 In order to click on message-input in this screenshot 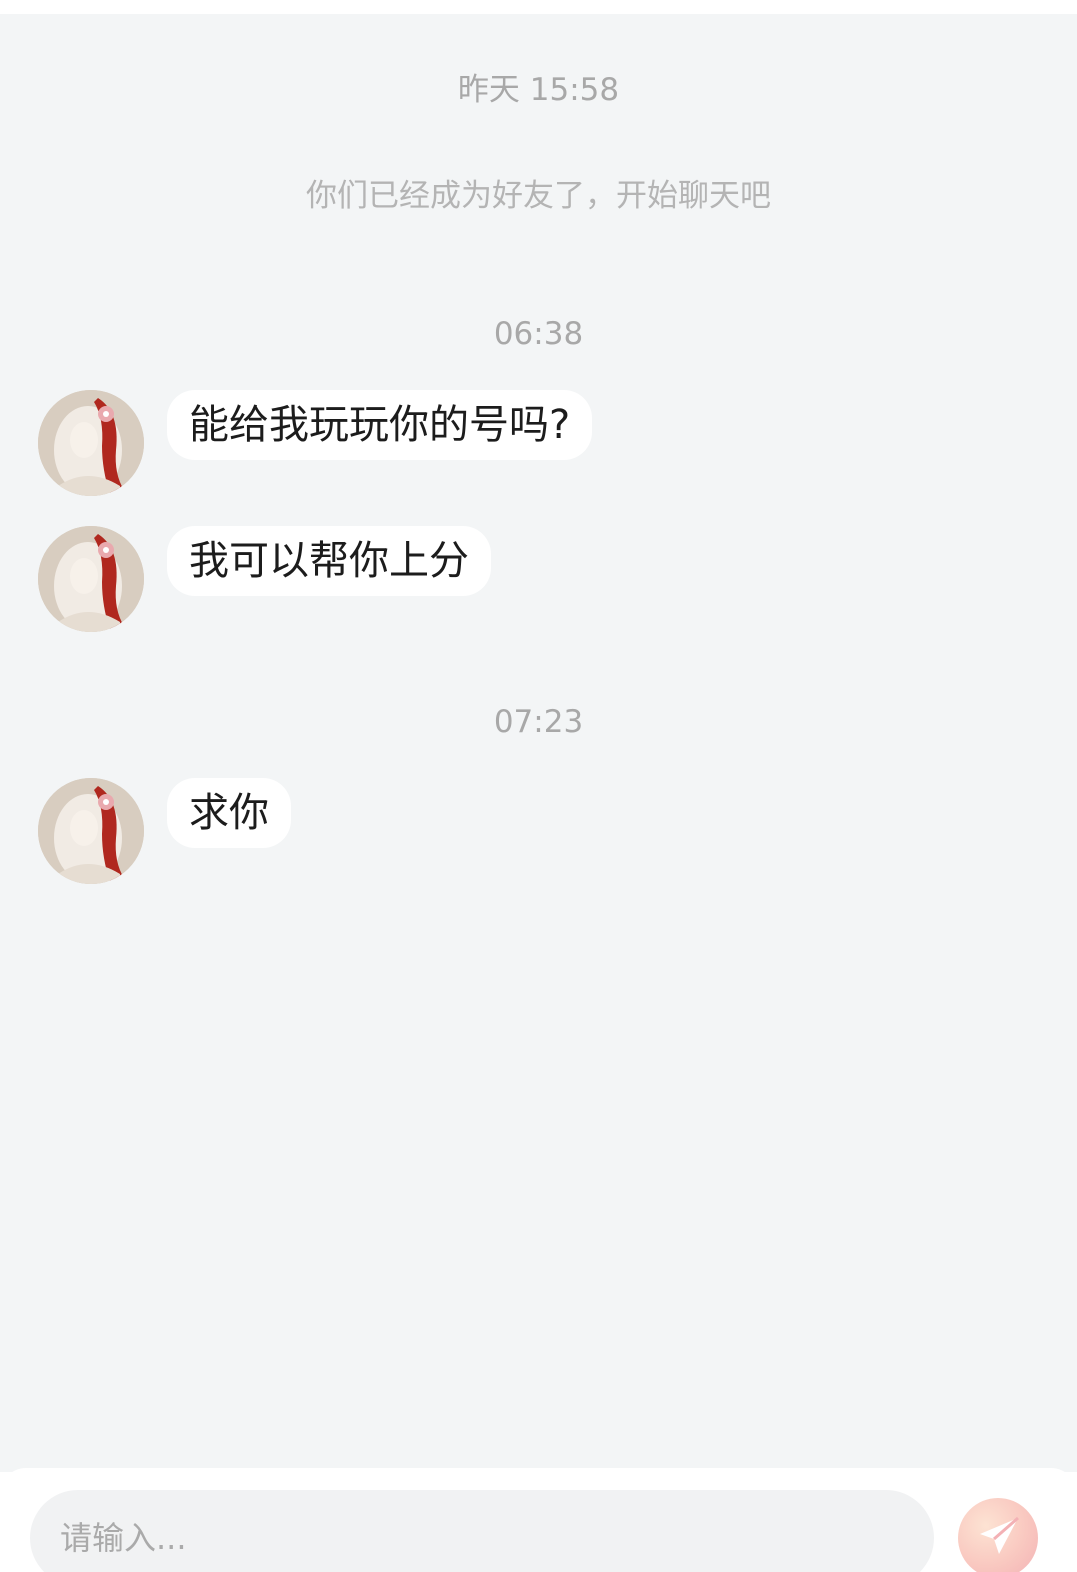, I will do `click(482, 1531)`.